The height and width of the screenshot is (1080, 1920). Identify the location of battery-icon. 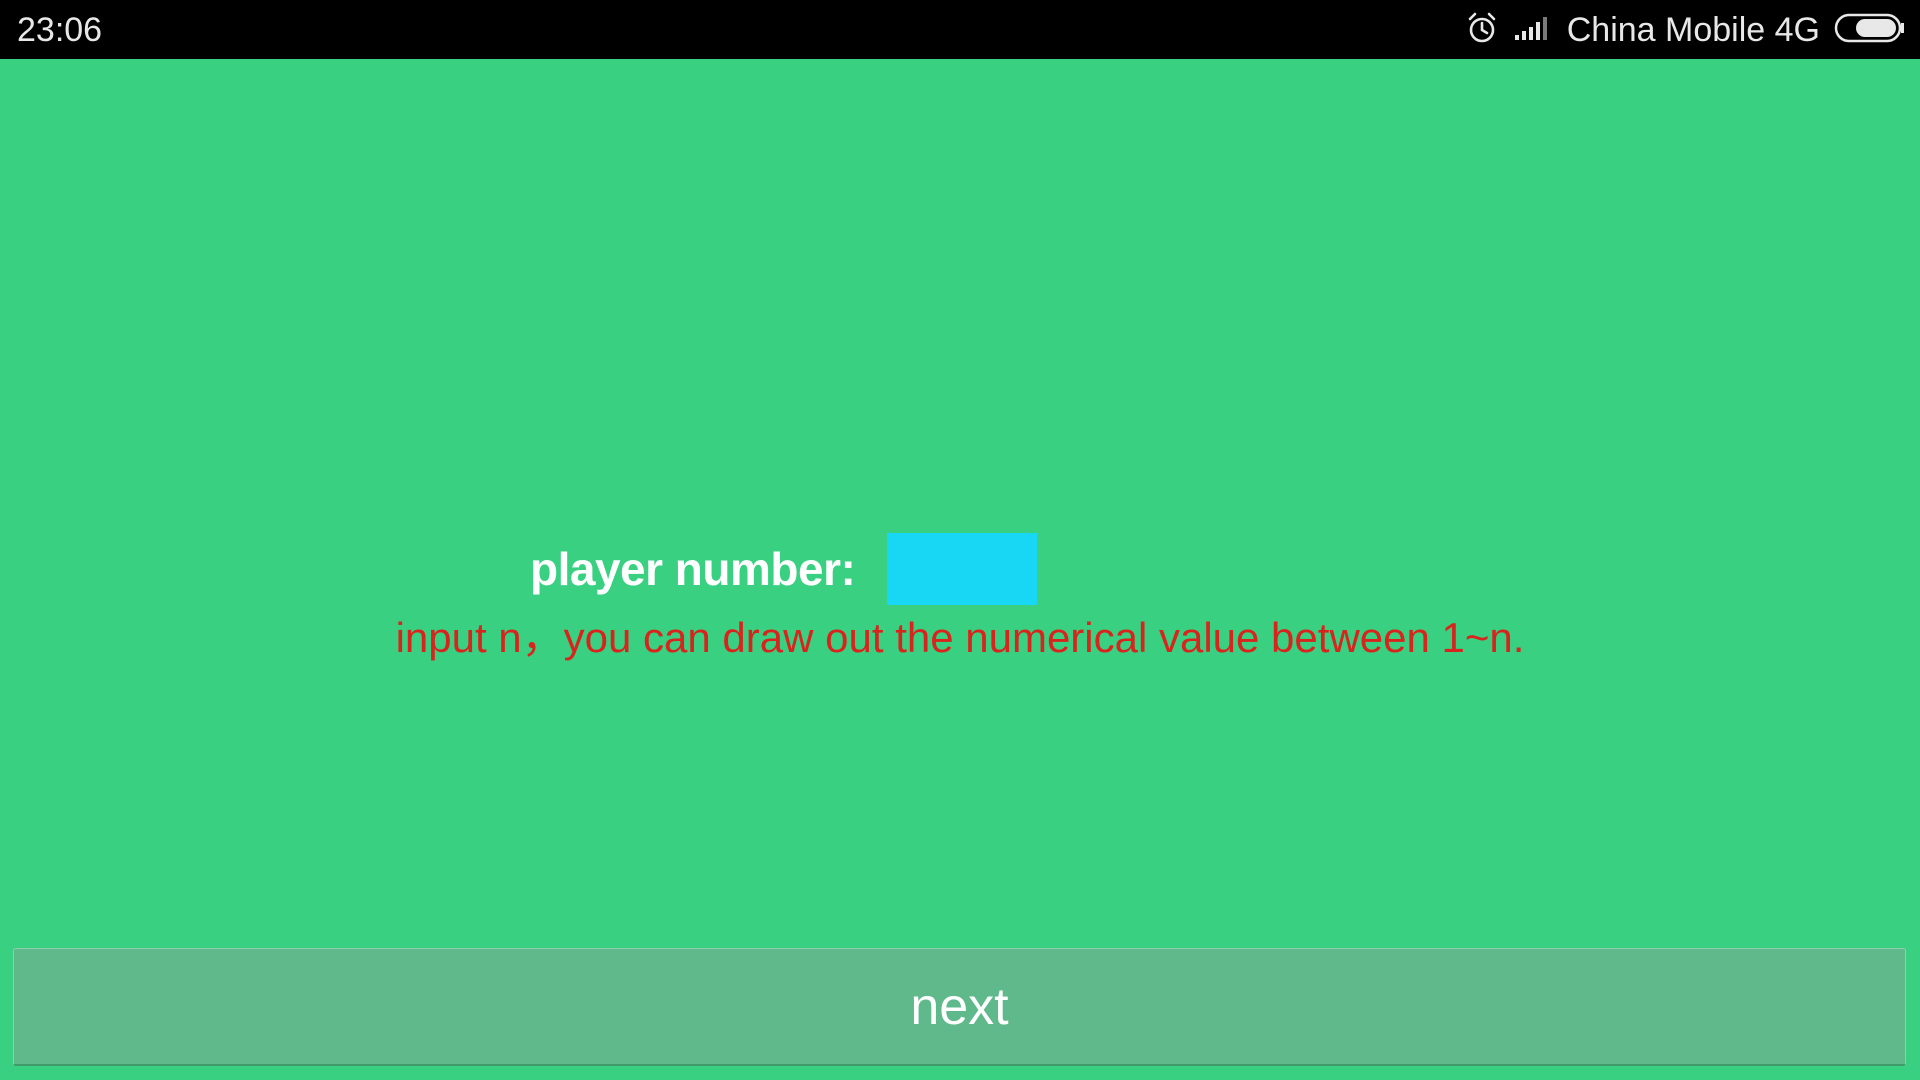
(1870, 30).